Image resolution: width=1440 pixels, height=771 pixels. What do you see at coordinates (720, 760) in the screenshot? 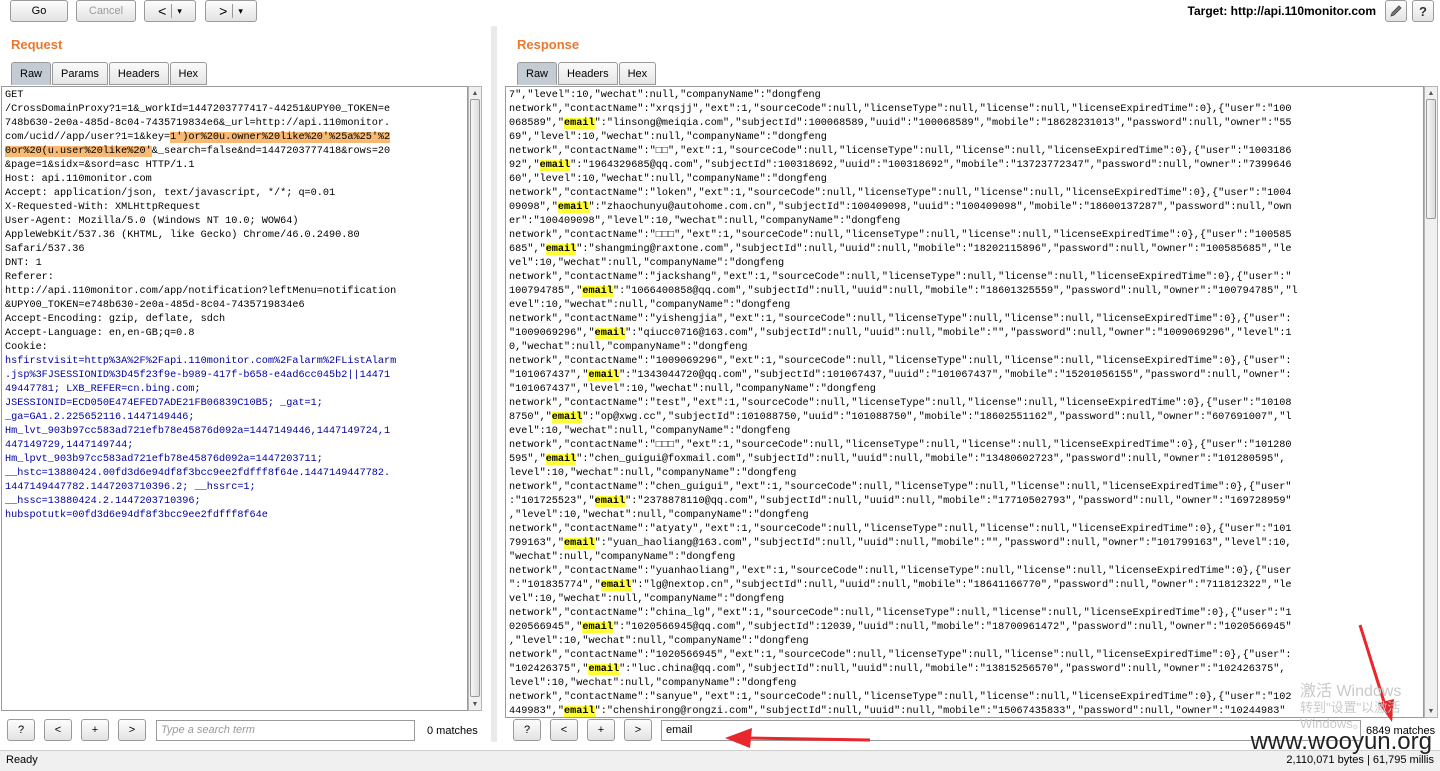
I see `status-bar: Ready 2,110,071 bytes | 61,795 millis` at bounding box center [720, 760].